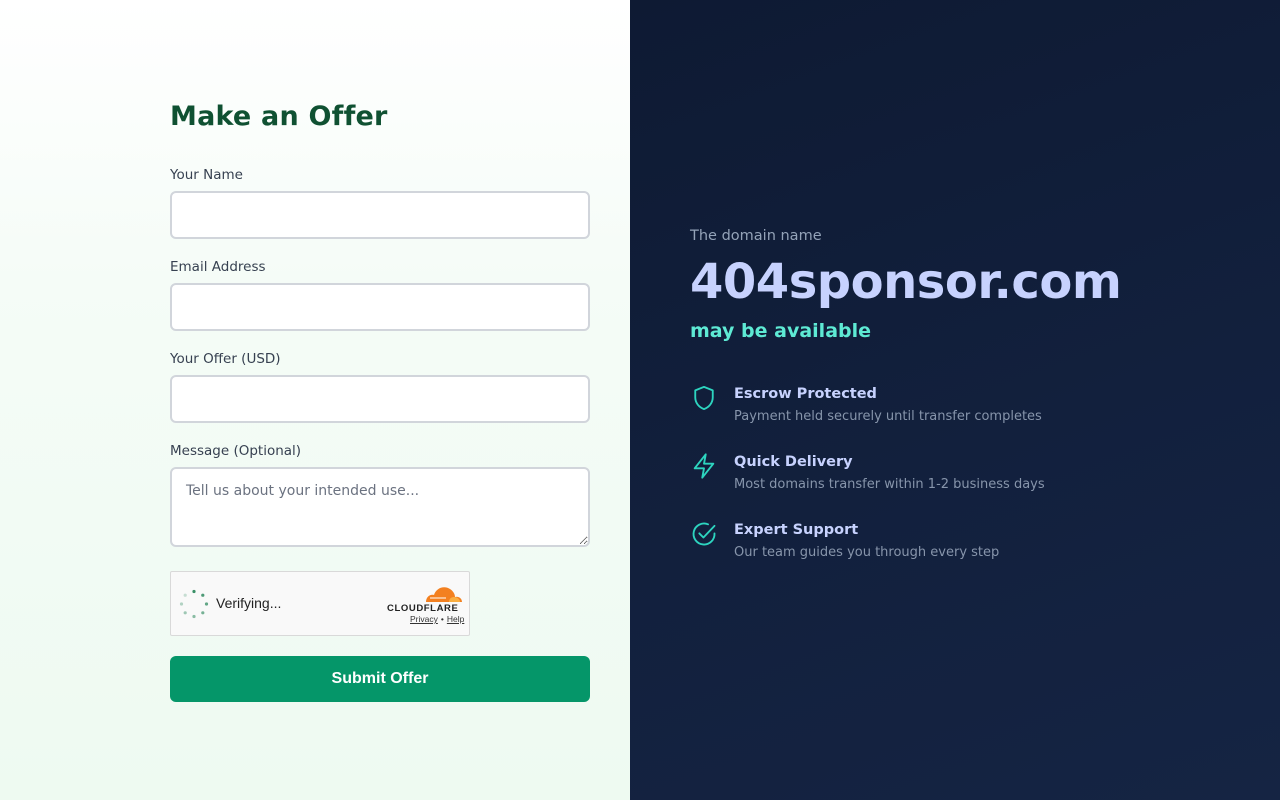 The height and width of the screenshot is (800, 1280). I want to click on feature-description: Our team guides you through every step, so click(867, 552).